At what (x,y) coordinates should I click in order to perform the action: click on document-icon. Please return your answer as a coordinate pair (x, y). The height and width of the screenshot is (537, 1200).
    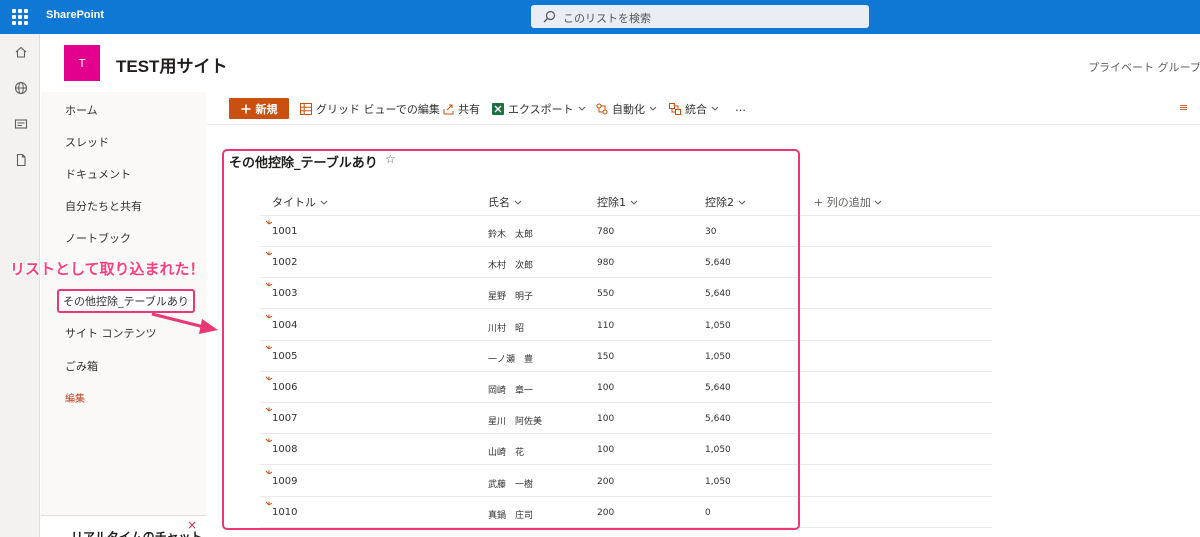
    Looking at the image, I should click on (21, 160).